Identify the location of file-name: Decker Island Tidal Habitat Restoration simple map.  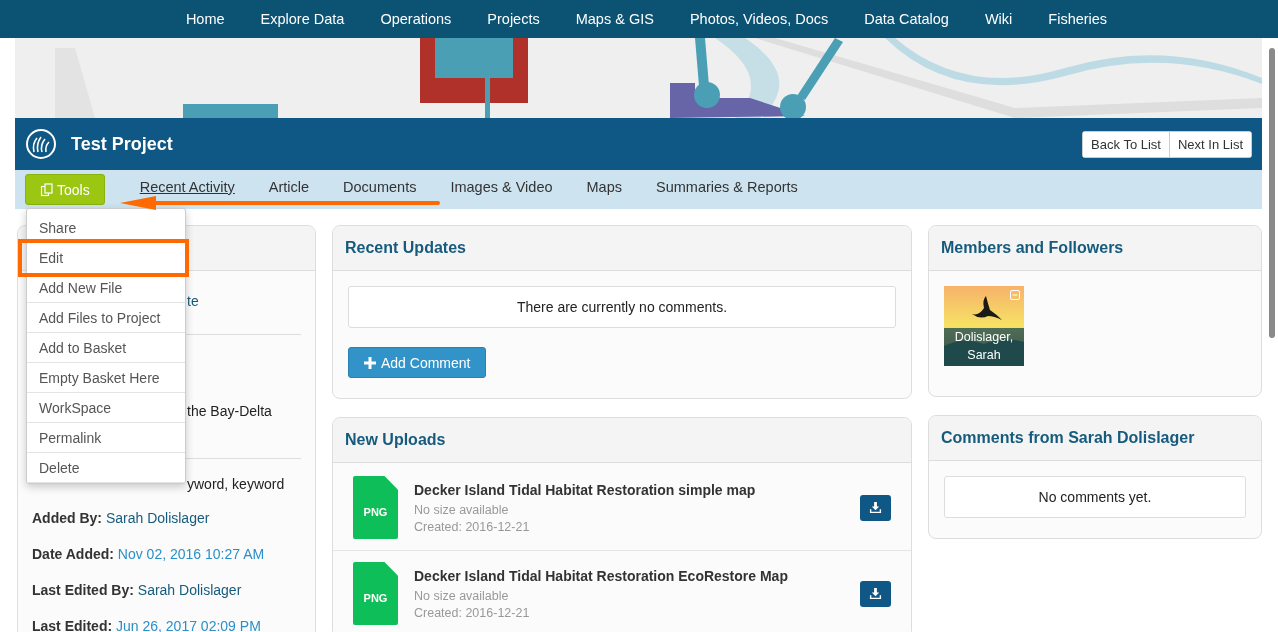
(585, 489).